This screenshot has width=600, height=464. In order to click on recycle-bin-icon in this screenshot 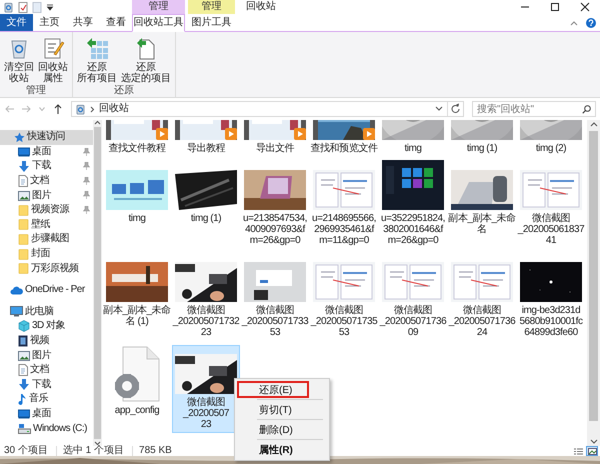, I will do `click(80, 109)`.